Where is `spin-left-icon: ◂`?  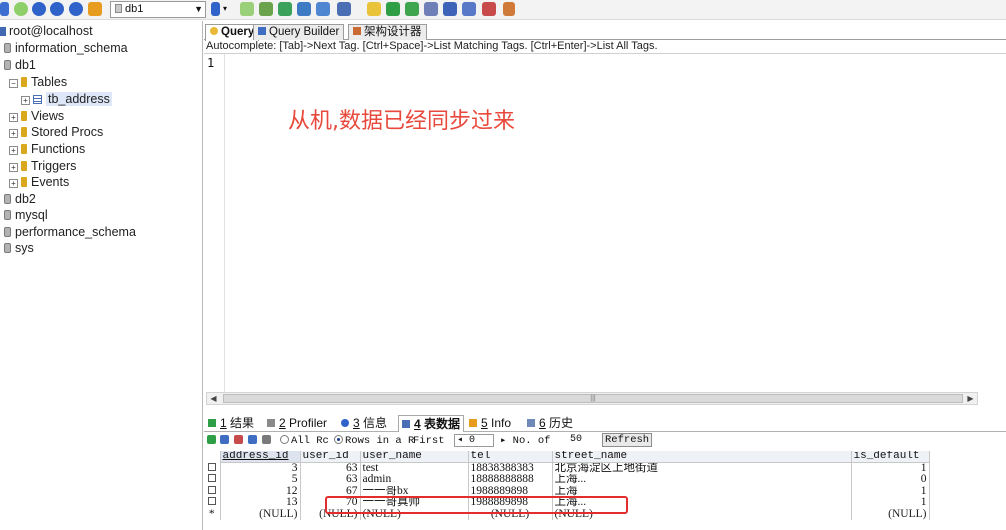
spin-left-icon: ◂ is located at coordinates (460, 440).